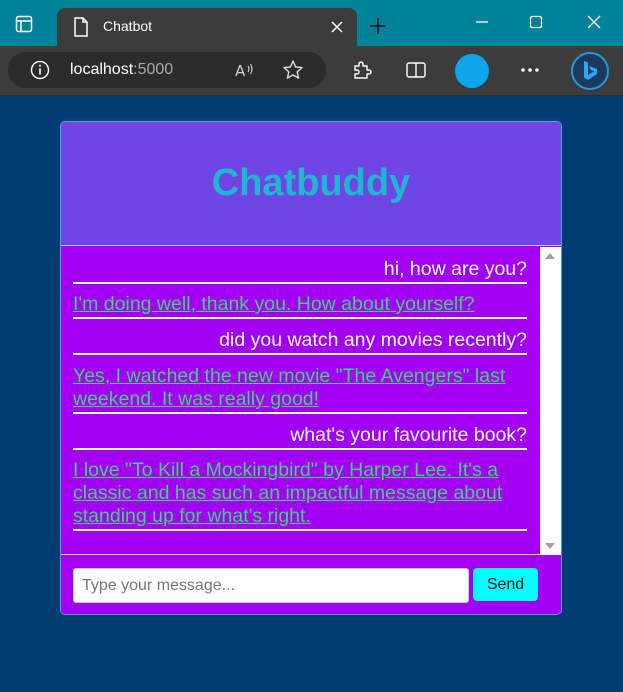 This screenshot has width=623, height=692. I want to click on tab-bar: Chatbot, so click(311, 23).